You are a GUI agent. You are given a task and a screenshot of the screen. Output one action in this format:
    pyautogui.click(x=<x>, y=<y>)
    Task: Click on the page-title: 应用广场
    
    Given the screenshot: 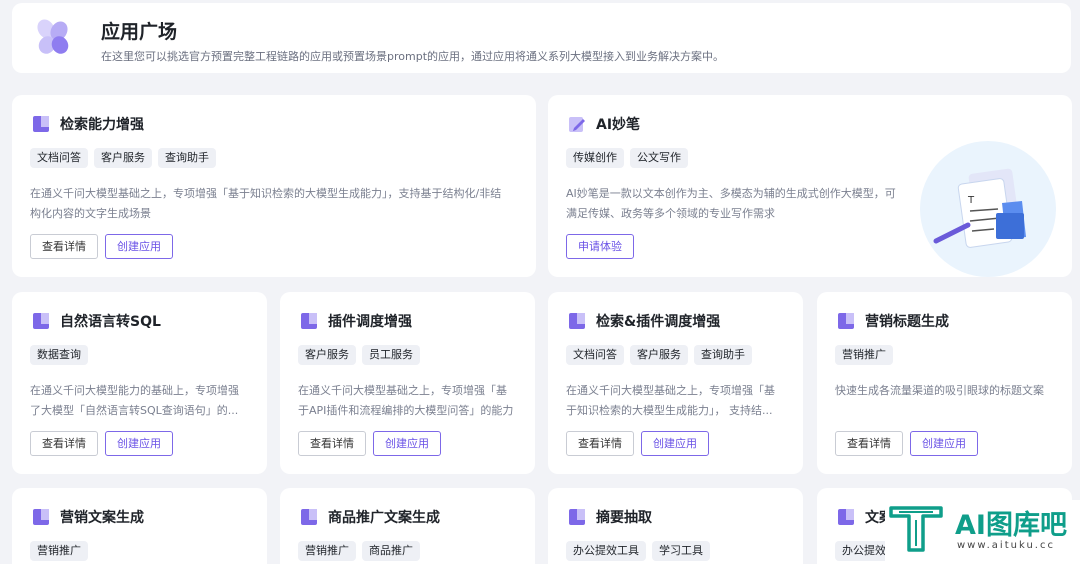 What is the action you would take?
    pyautogui.click(x=139, y=32)
    